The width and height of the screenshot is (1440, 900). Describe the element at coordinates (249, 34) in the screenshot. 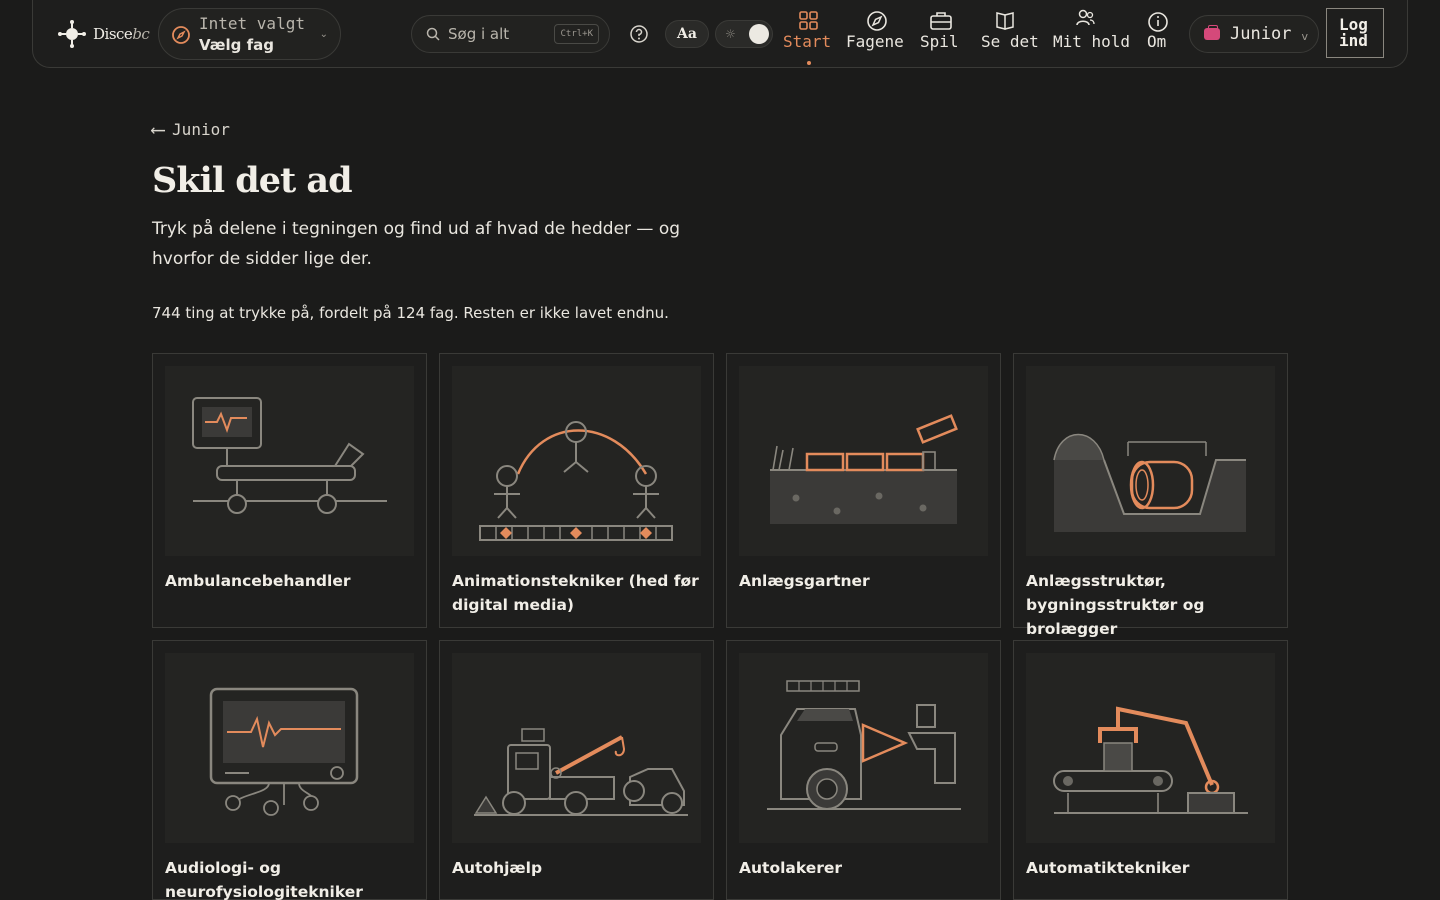

I see `subject-selector: Intet valgt Vælg fag ⌄` at that location.